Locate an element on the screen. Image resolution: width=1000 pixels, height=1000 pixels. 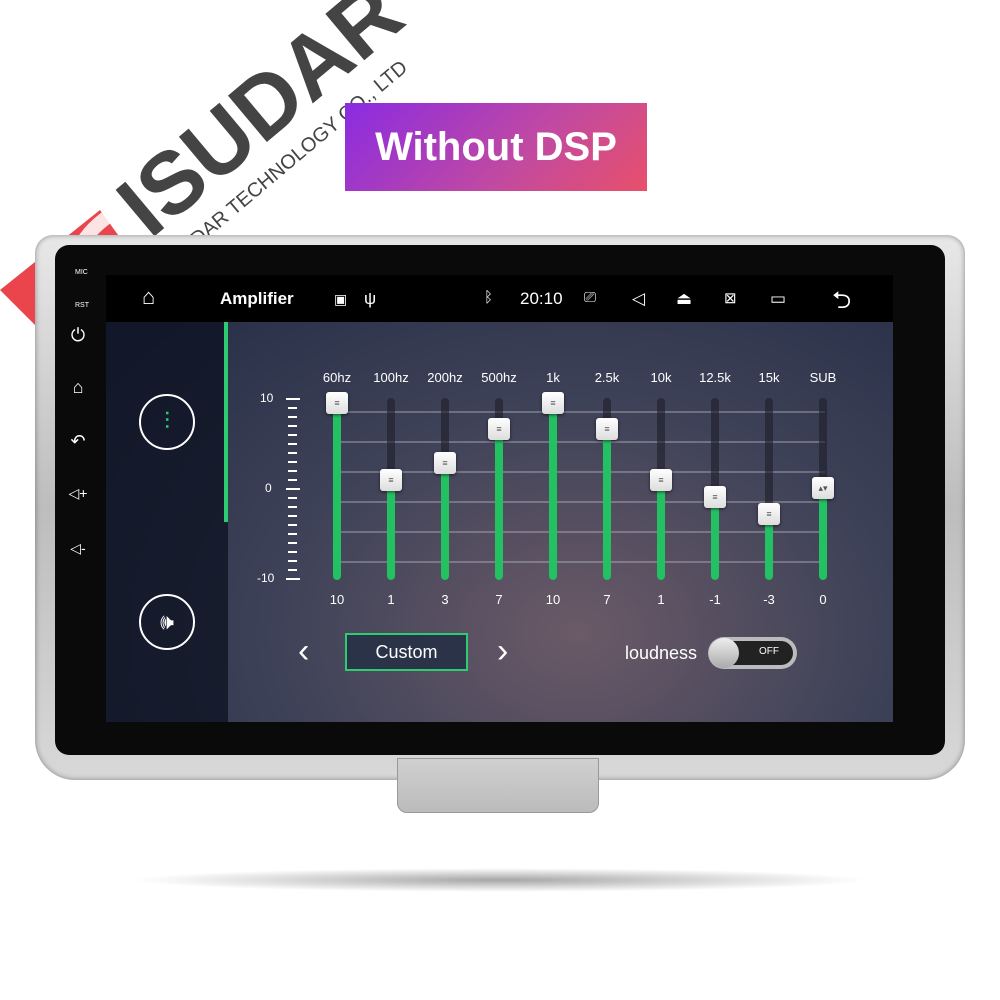
status-bar: ⌂ Amplifier ▣ ψ ᛒ 20:10 ⎚ ◁ ⏏ ⊠ ▭ ⮌ is located at coordinates (499, 298).